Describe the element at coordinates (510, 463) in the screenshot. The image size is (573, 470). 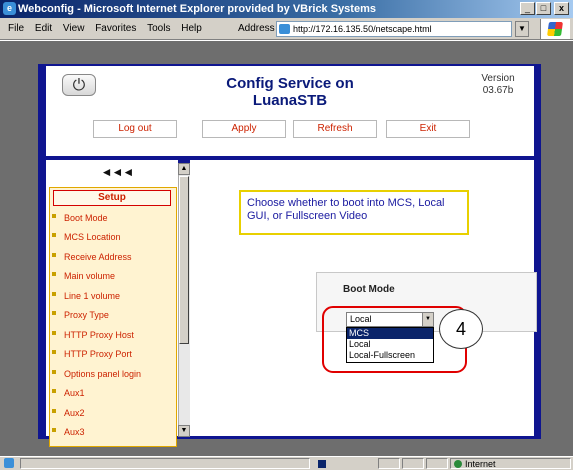
I see `security-zone: Internet` at that location.